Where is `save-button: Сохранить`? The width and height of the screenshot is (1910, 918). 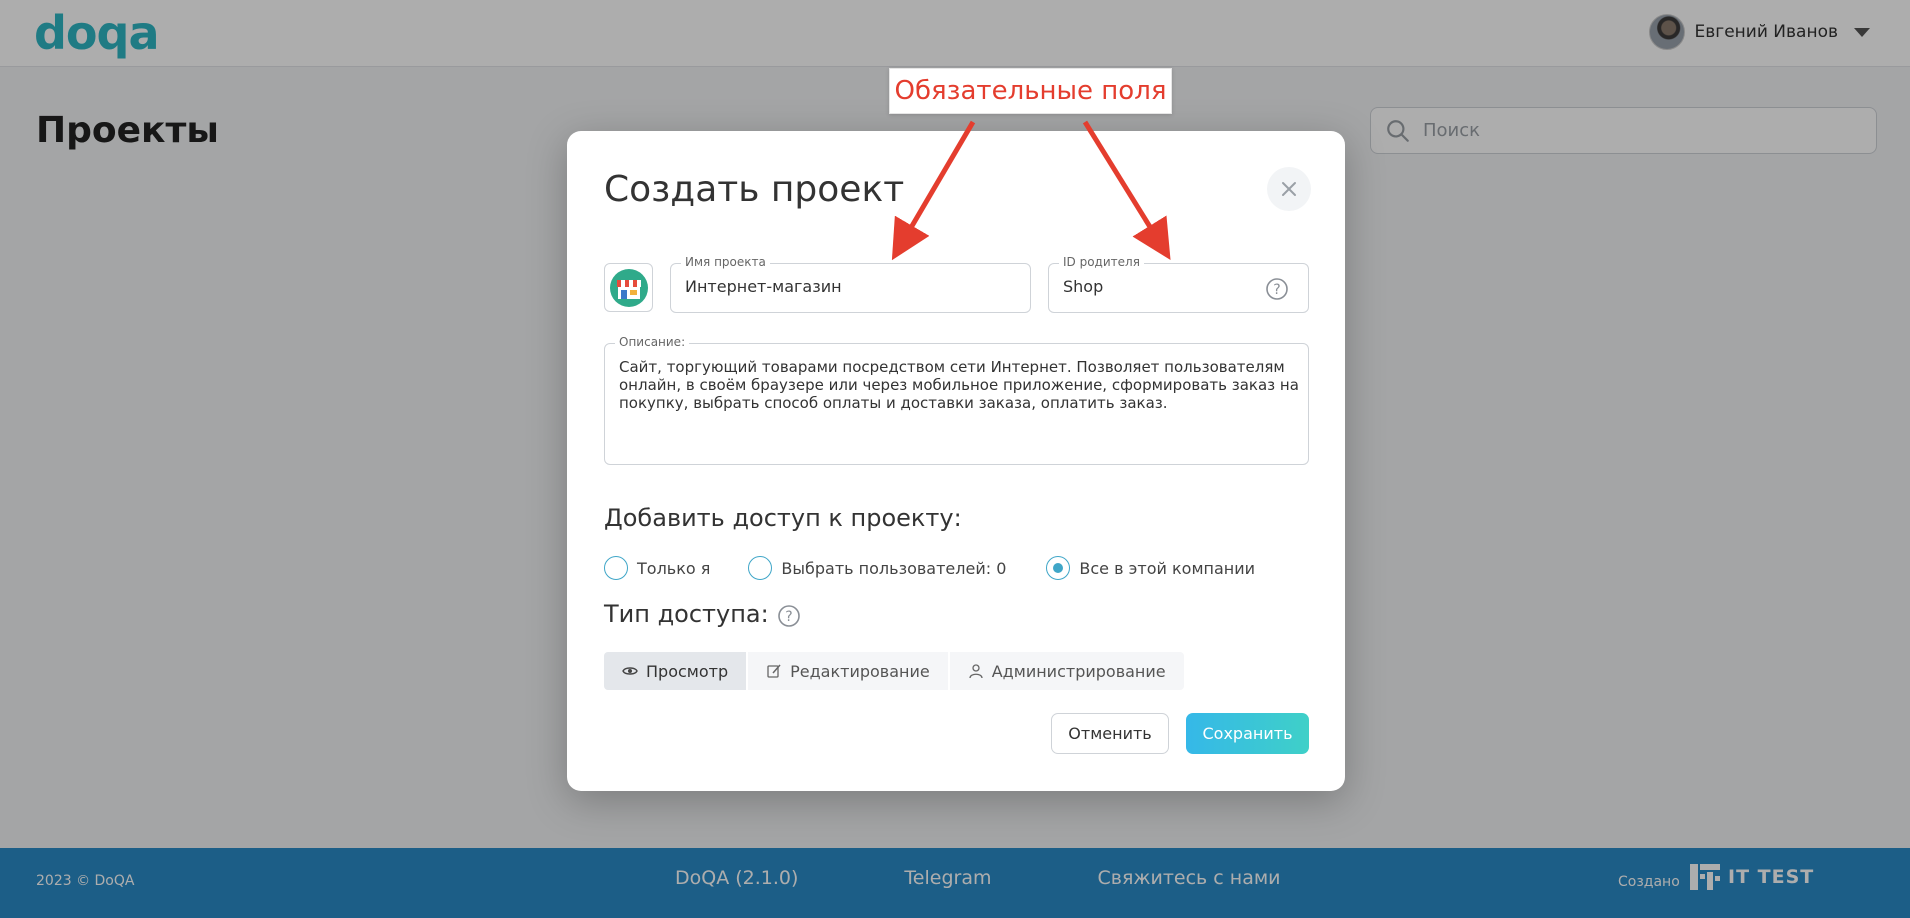 save-button: Сохранить is located at coordinates (1247, 733).